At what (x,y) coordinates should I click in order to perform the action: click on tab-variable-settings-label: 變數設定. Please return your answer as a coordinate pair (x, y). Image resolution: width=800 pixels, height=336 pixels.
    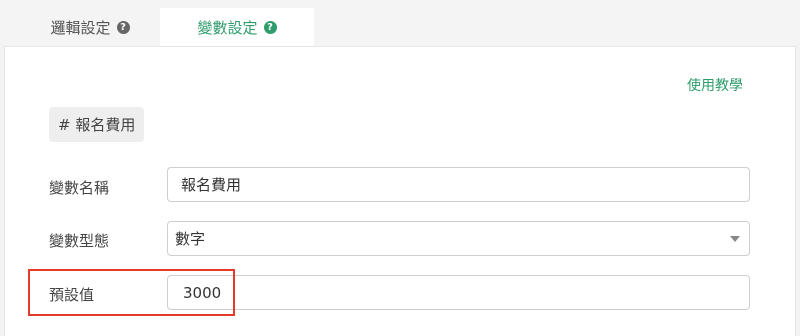
    Looking at the image, I should click on (227, 28).